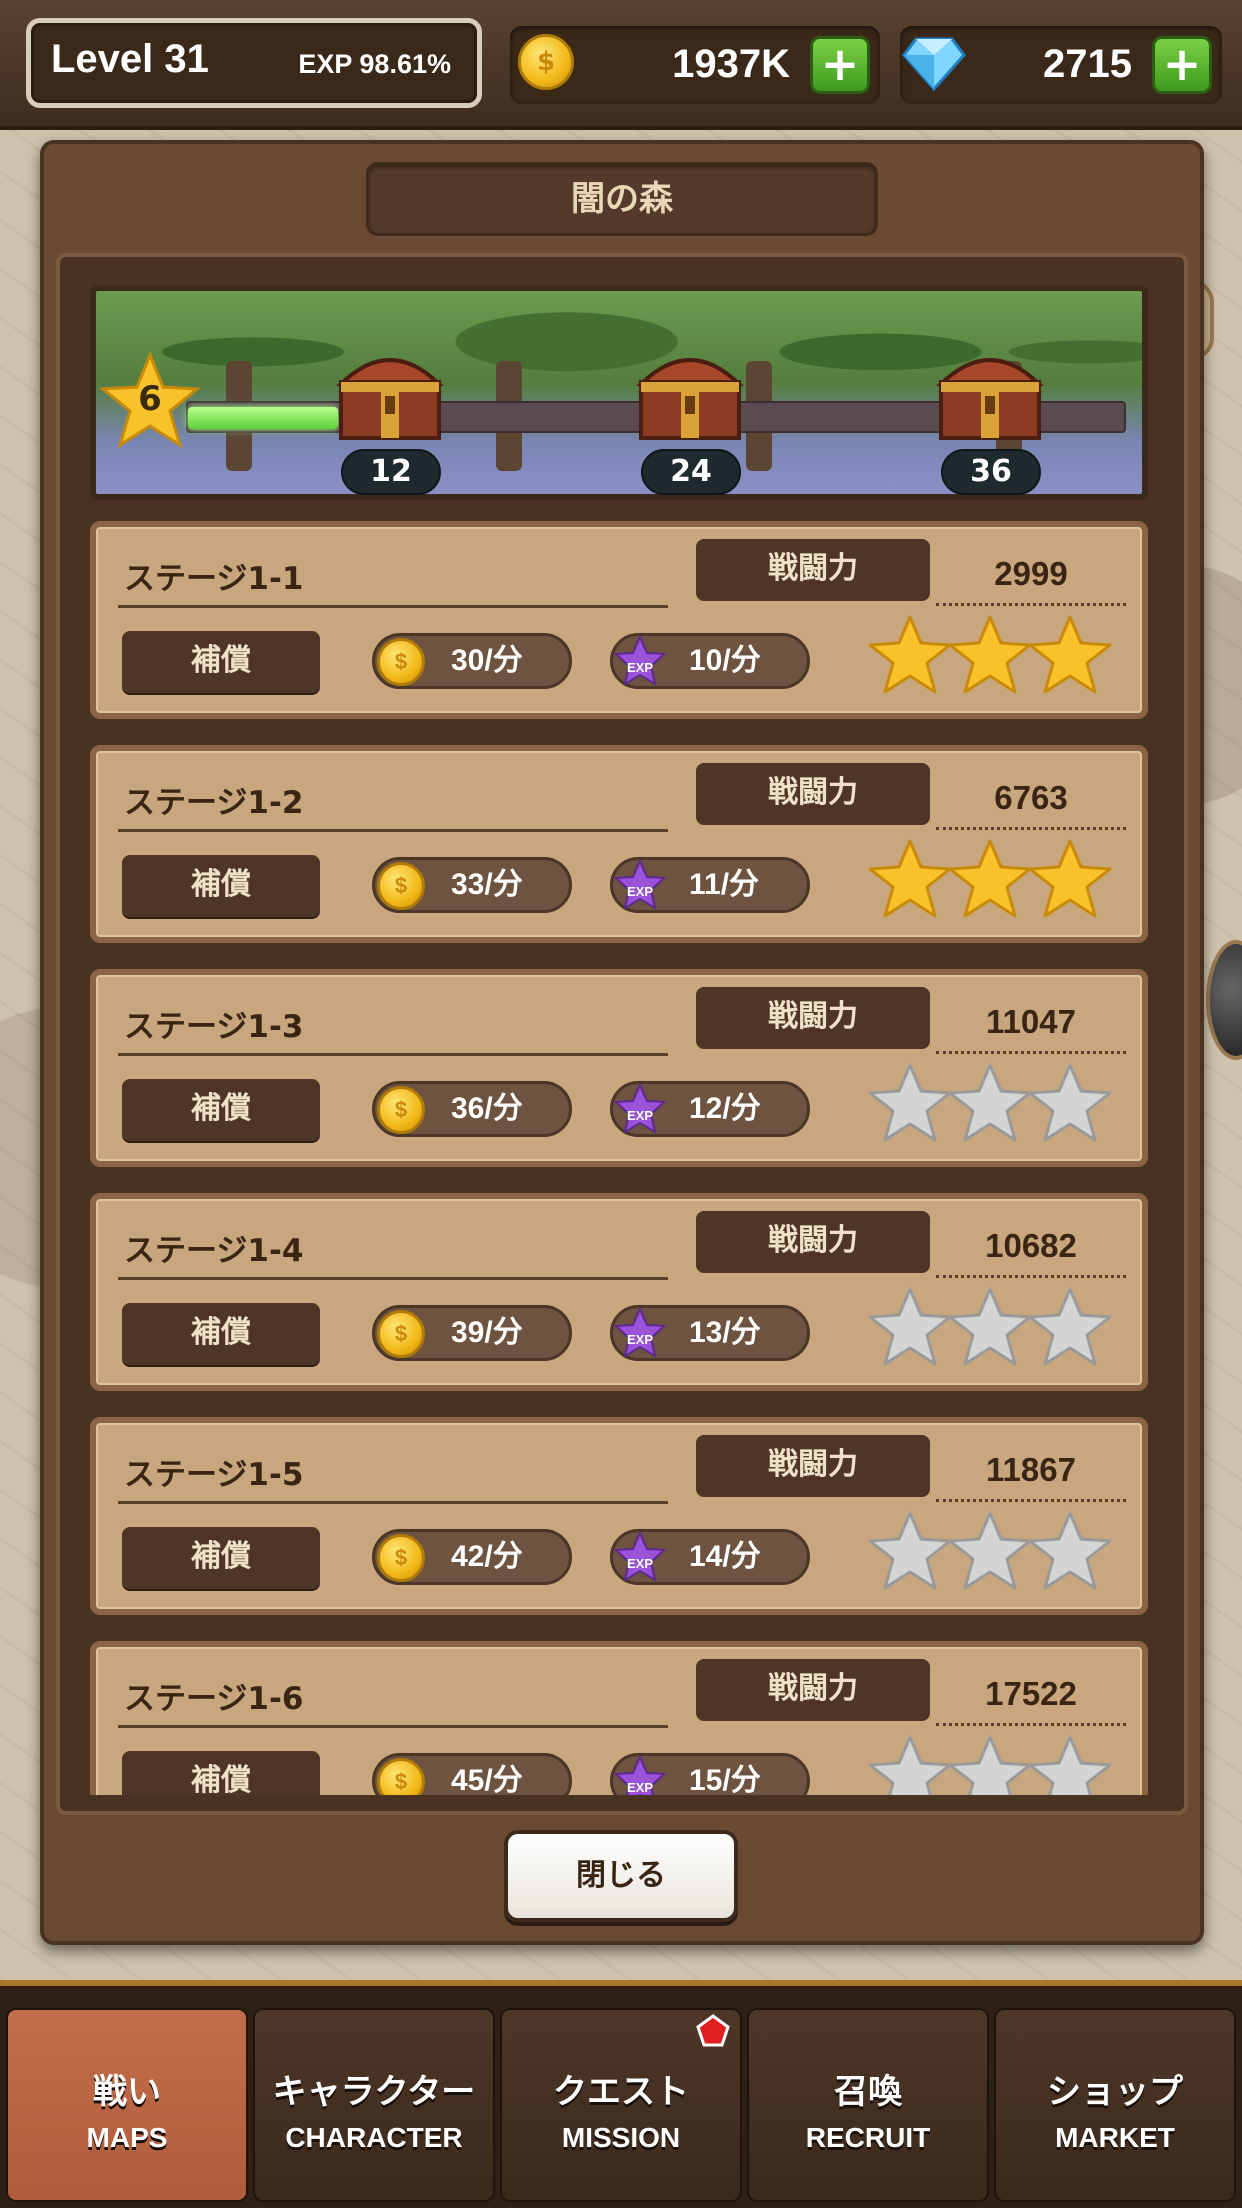 This screenshot has width=1242, height=2208. What do you see at coordinates (724, 884) in the screenshot?
I see `exp-reward-rate: 11/分` at bounding box center [724, 884].